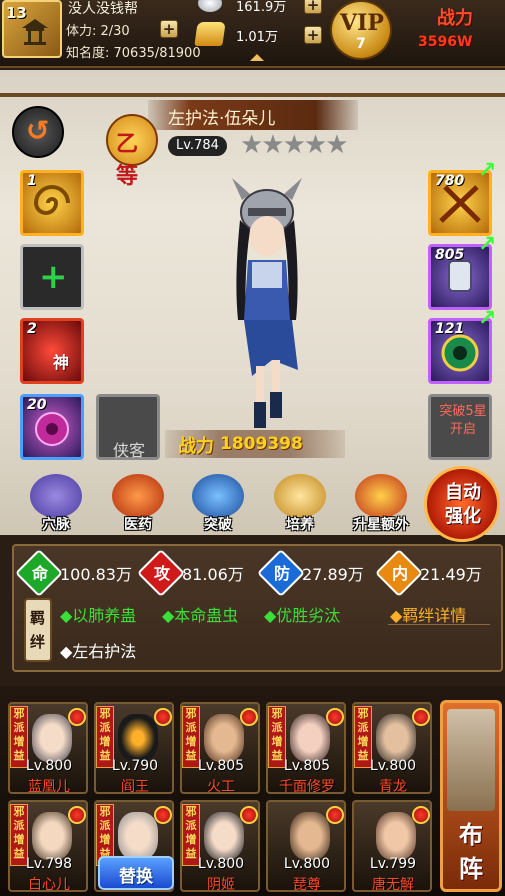 Image resolution: width=505 pixels, height=896 pixels. What do you see at coordinates (136, 877) in the screenshot?
I see `swap-label: 替换` at bounding box center [136, 877].